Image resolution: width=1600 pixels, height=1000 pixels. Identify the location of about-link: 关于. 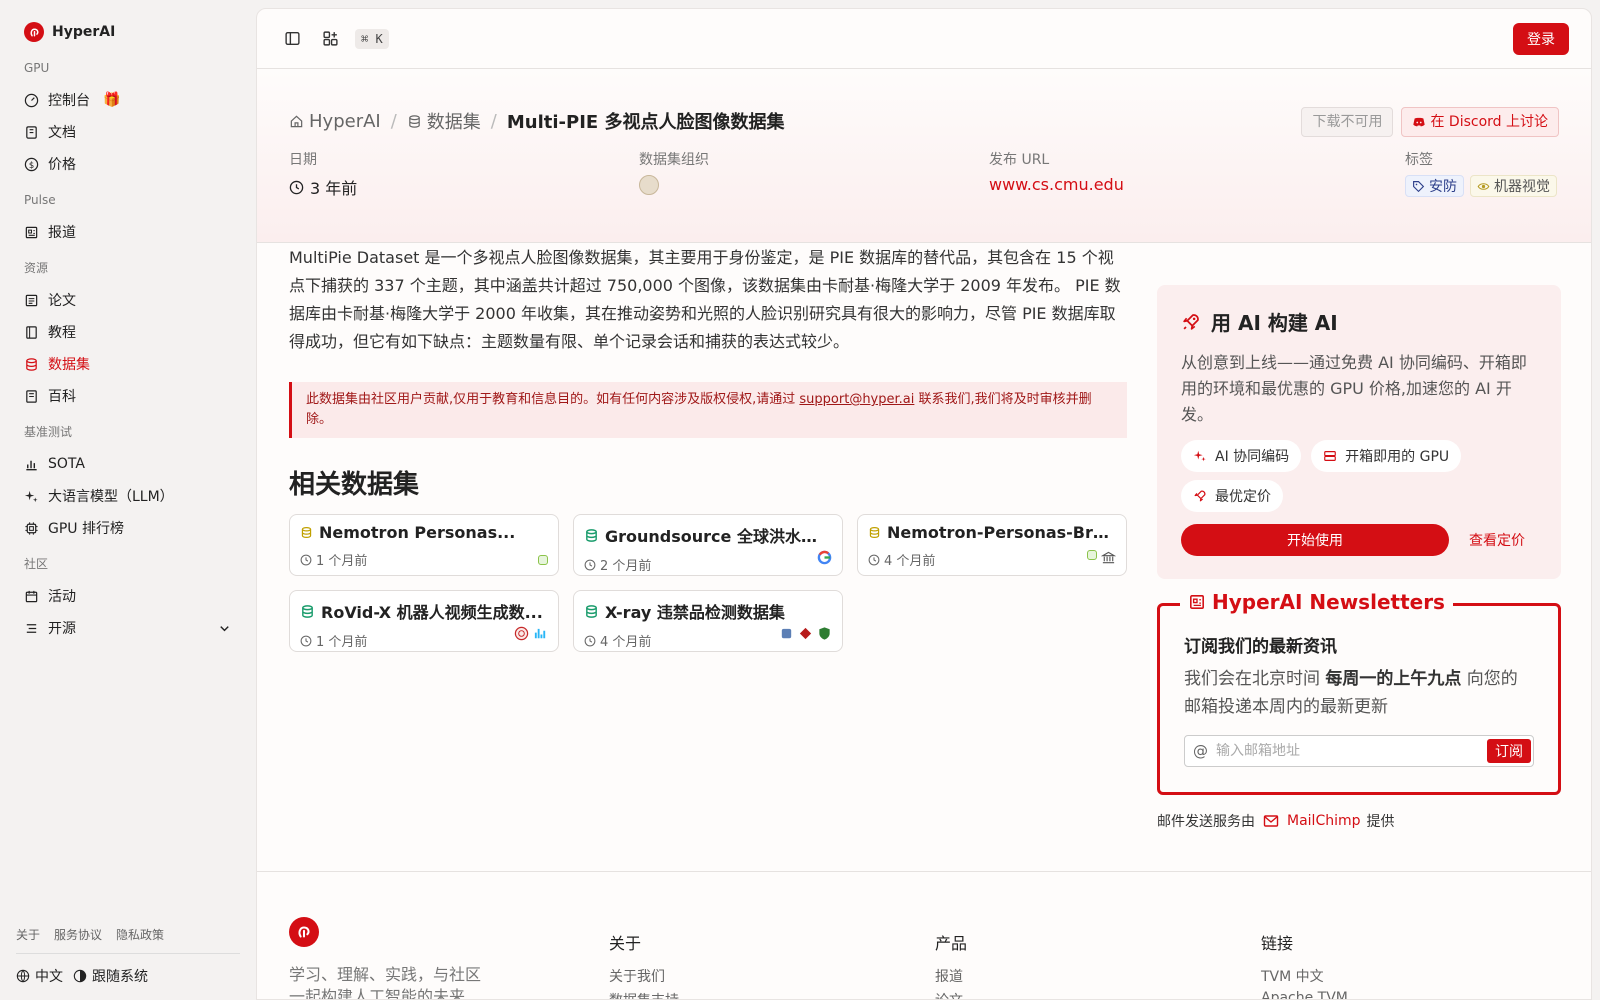
(28, 934).